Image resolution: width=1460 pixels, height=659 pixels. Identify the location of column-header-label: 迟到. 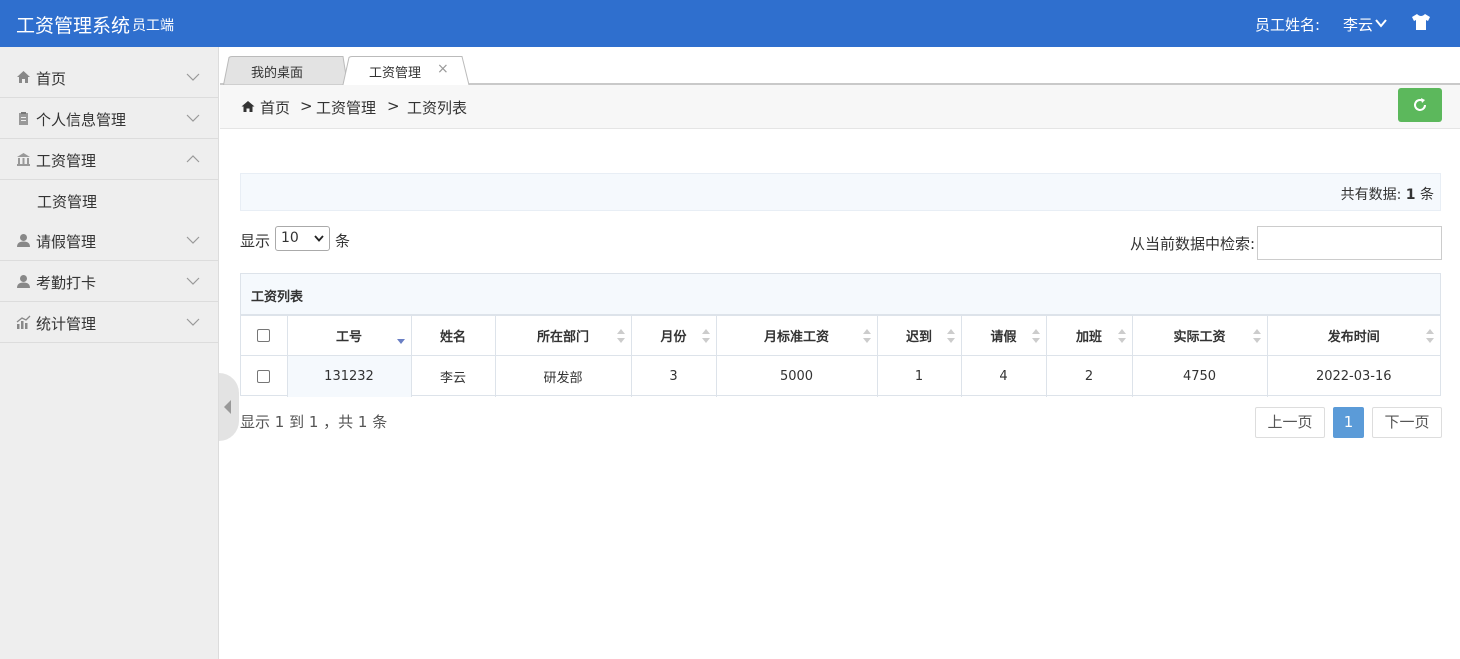
(918, 337).